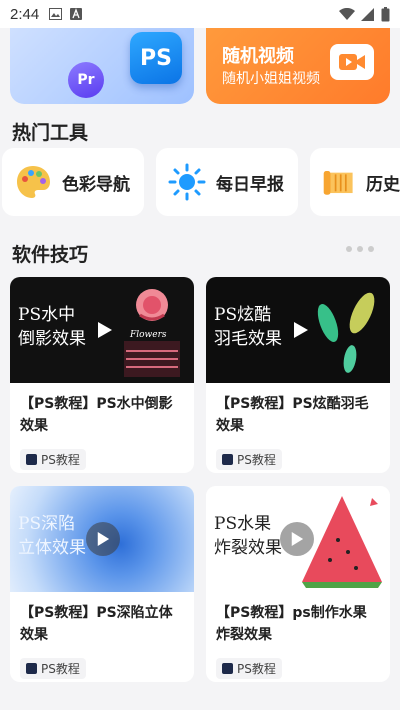 This screenshot has height=710, width=400. I want to click on gallery-icon, so click(56, 14).